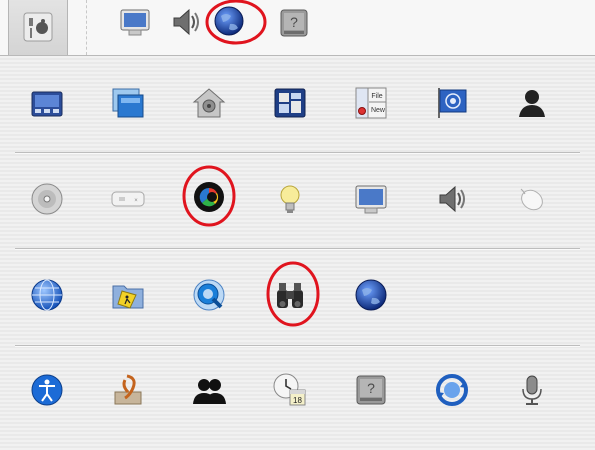 The width and height of the screenshot is (595, 450). What do you see at coordinates (47, 295) in the screenshot?
I see `network-globe-icon` at bounding box center [47, 295].